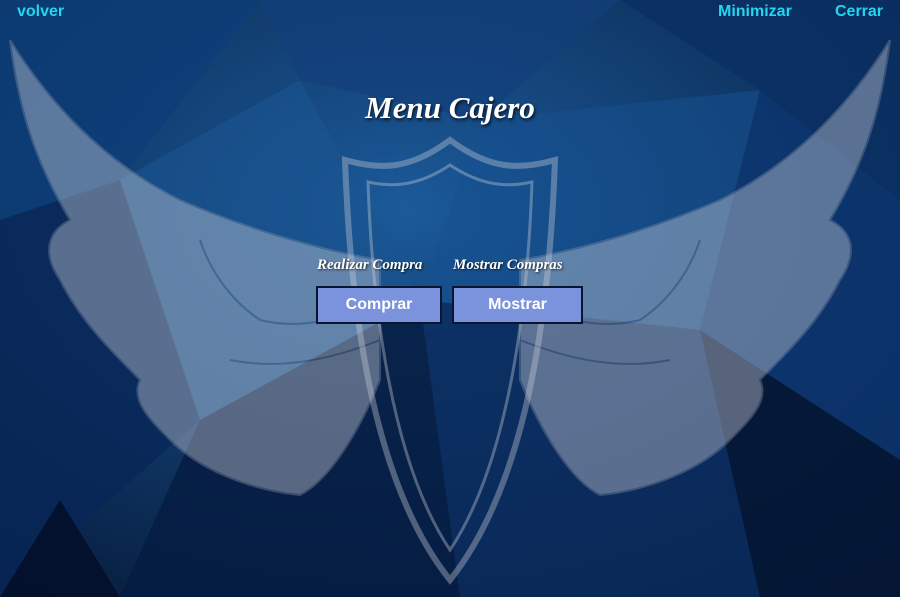  What do you see at coordinates (40, 12) in the screenshot?
I see `back-button: volver` at bounding box center [40, 12].